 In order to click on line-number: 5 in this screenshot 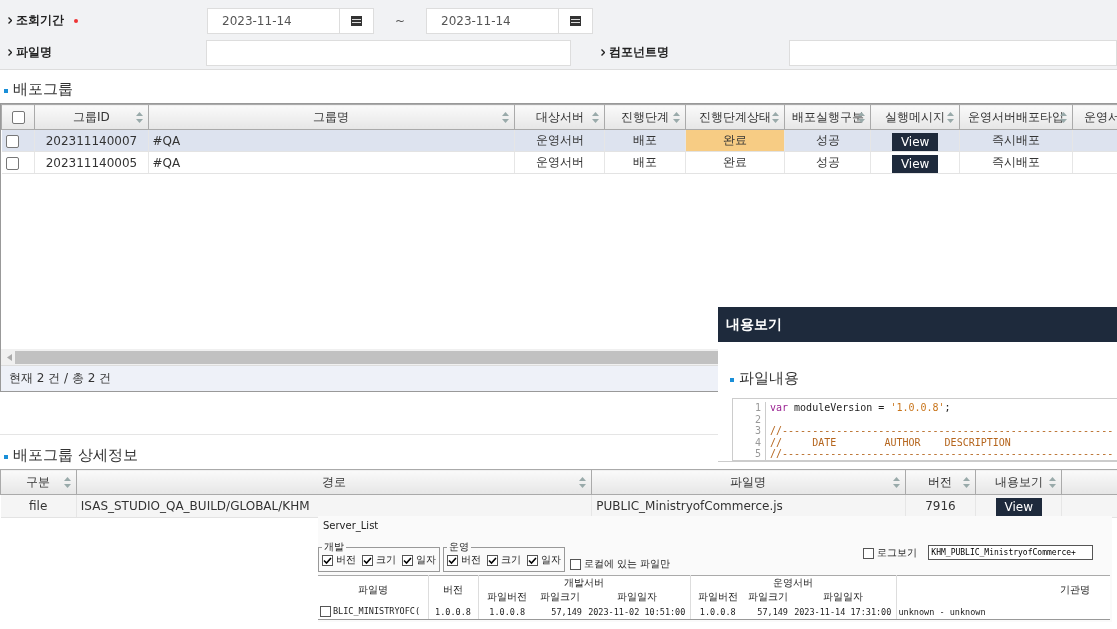, I will do `click(749, 454)`.